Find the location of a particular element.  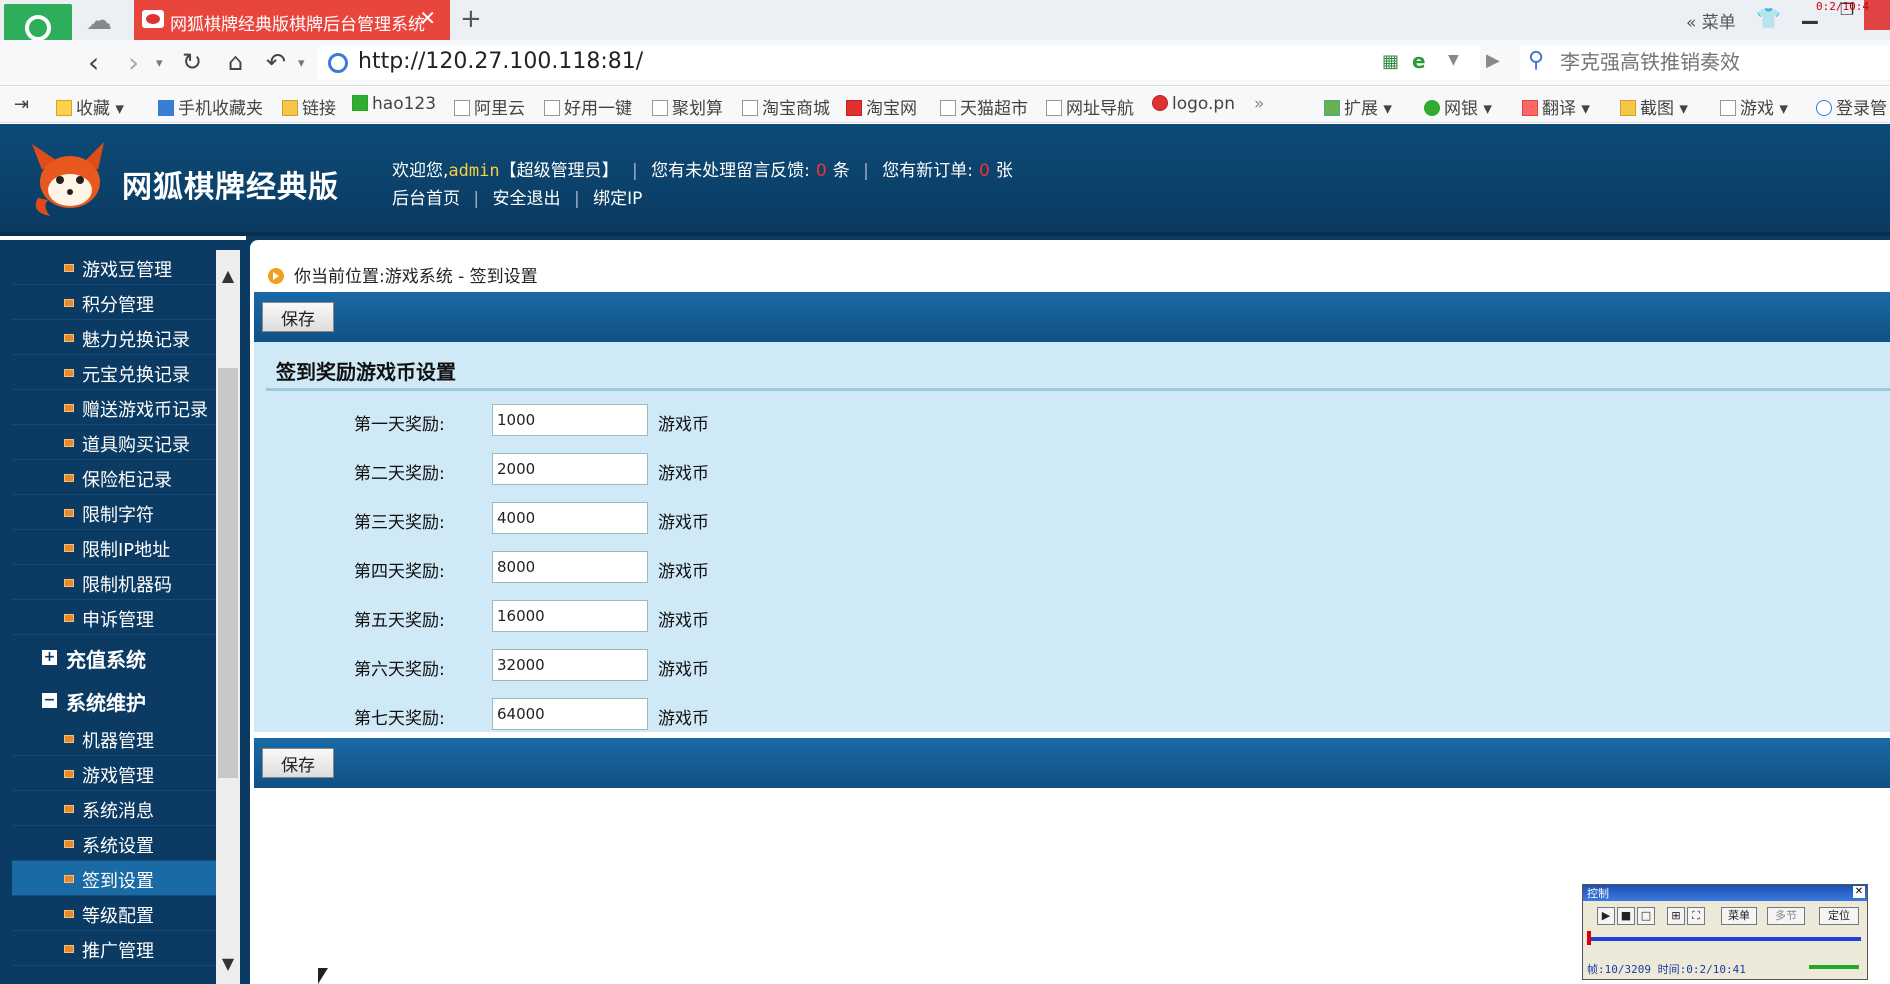

playback-knob is located at coordinates (1589, 938).